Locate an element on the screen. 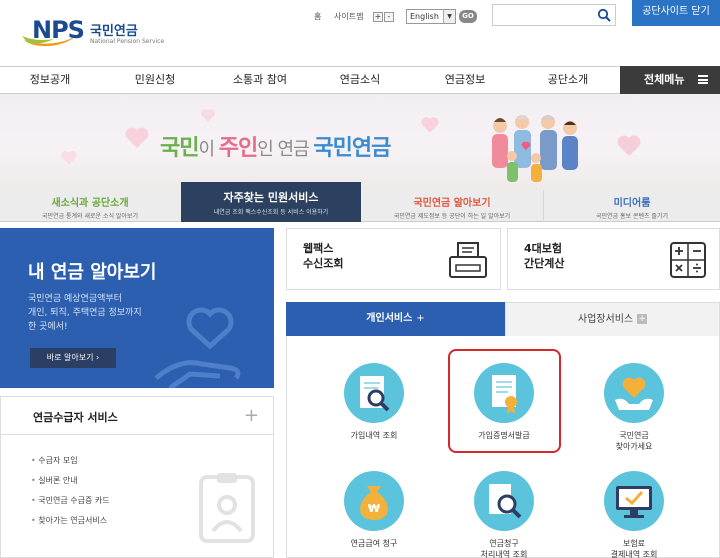 Image resolution: width=720 pixels, height=558 pixels. tab-learn-pension: 국민연금 알아보기 국민연금 제도정보 등 공단이 하는 일 알아보기 is located at coordinates (452, 206).